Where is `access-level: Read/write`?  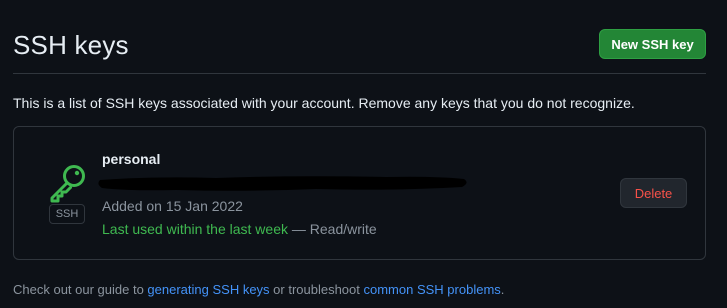 access-level: Read/write is located at coordinates (343, 229).